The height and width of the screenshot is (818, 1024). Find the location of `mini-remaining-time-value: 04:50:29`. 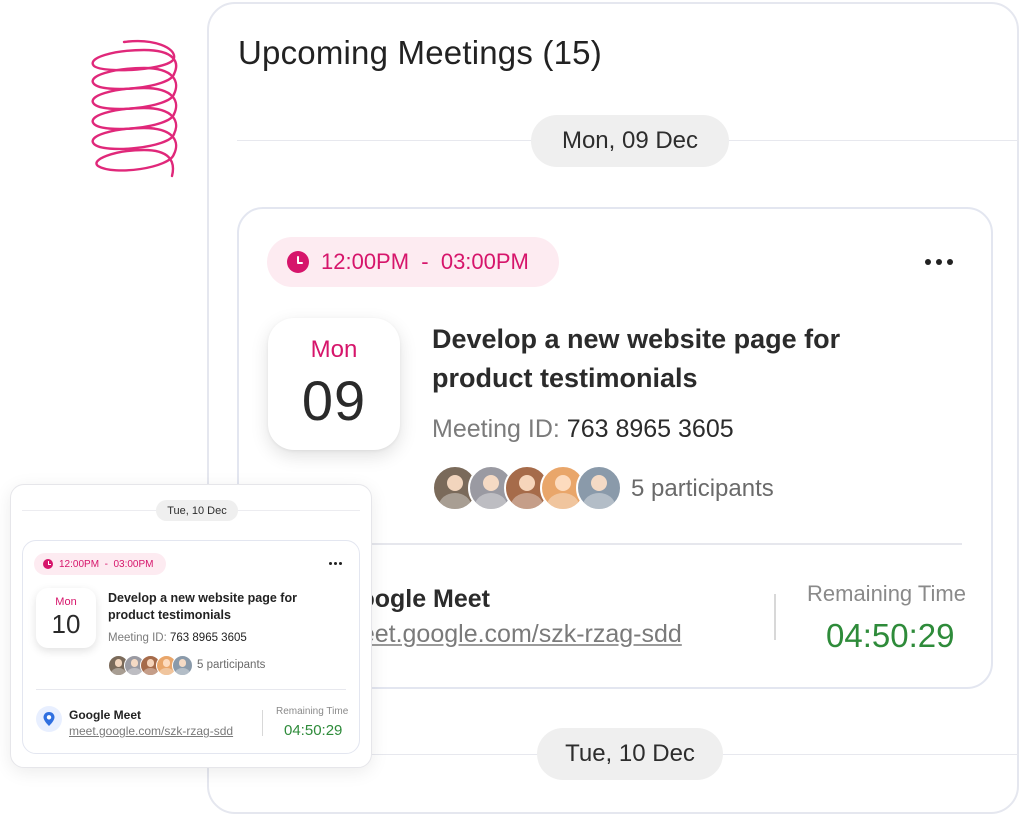

mini-remaining-time-value: 04:50:29 is located at coordinates (313, 730).